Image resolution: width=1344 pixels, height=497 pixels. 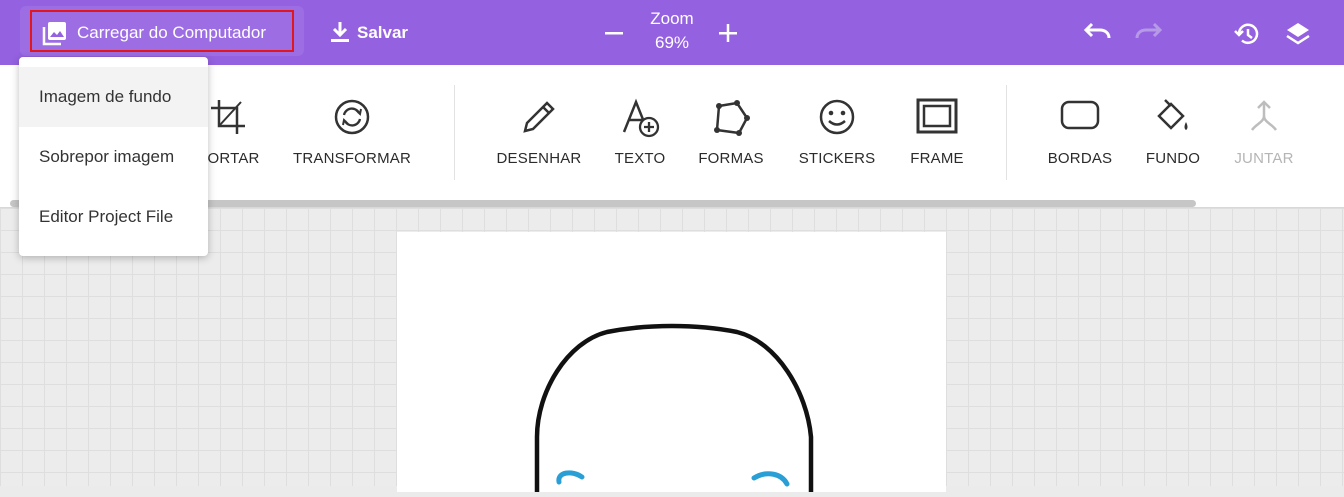 I want to click on paint-bucket-icon, so click(x=1172, y=114).